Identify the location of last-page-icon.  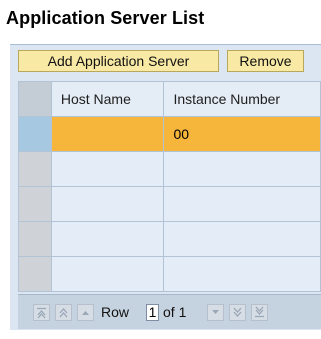
(259, 312).